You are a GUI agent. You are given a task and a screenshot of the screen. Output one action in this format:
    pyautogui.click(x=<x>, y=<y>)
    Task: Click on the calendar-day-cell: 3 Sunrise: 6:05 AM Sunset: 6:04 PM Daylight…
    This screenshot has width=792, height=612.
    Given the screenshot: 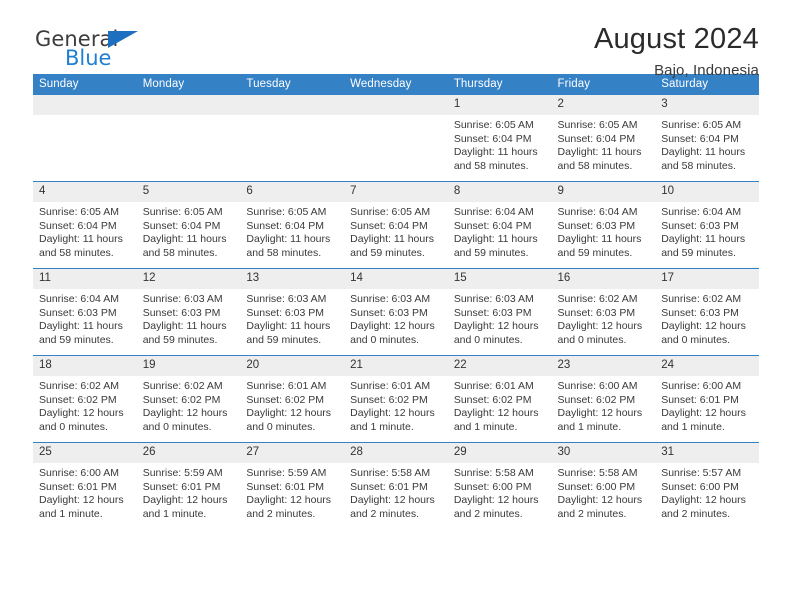 What is the action you would take?
    pyautogui.click(x=707, y=138)
    